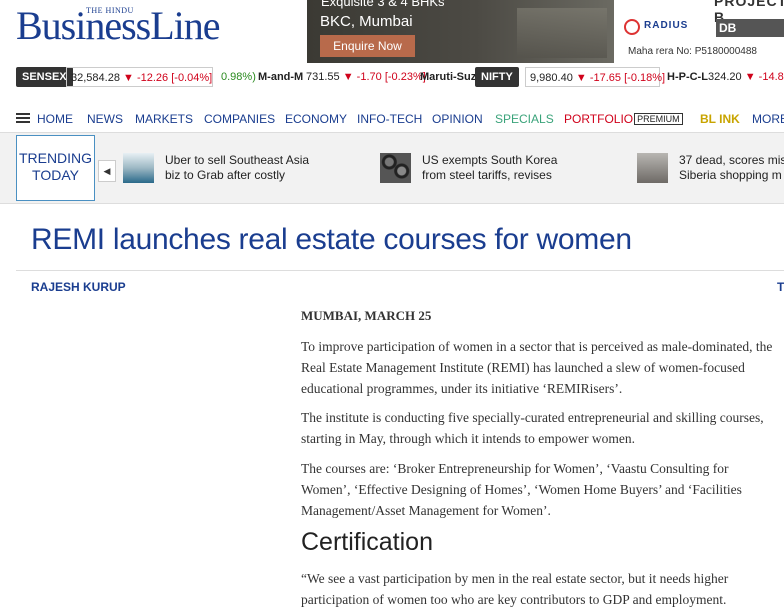 This screenshot has height=615, width=784. I want to click on sensex-value: 32,584.28, so click(95, 78).